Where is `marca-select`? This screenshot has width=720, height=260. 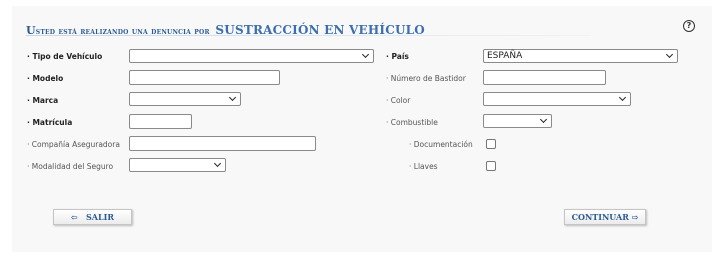
marca-select is located at coordinates (185, 99).